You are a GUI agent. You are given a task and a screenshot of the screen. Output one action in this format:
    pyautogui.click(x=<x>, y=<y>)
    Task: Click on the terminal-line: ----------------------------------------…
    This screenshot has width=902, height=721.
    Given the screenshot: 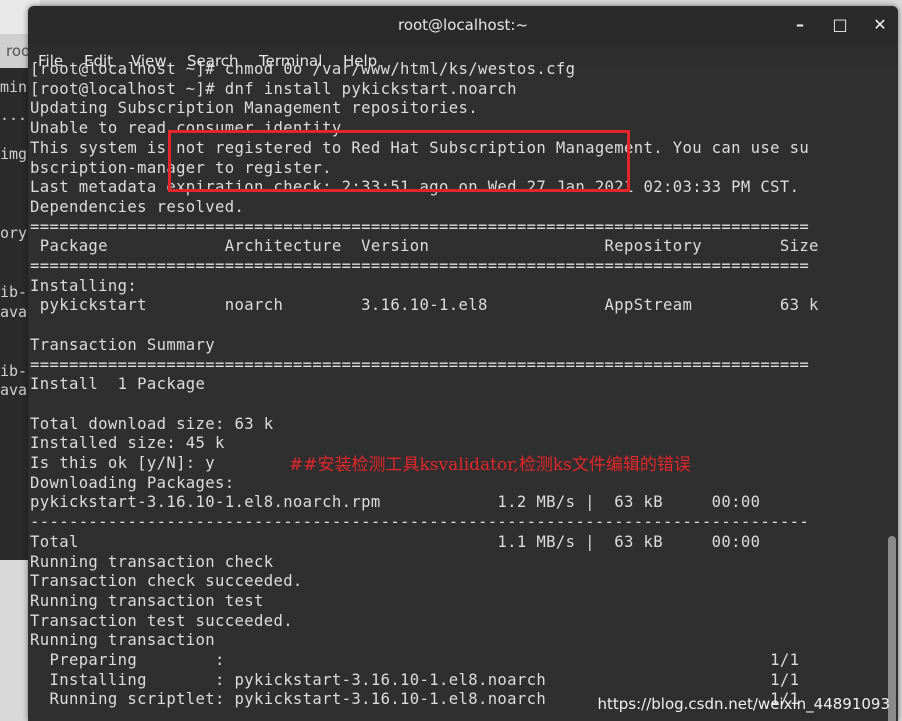 What is the action you would take?
    pyautogui.click(x=420, y=522)
    